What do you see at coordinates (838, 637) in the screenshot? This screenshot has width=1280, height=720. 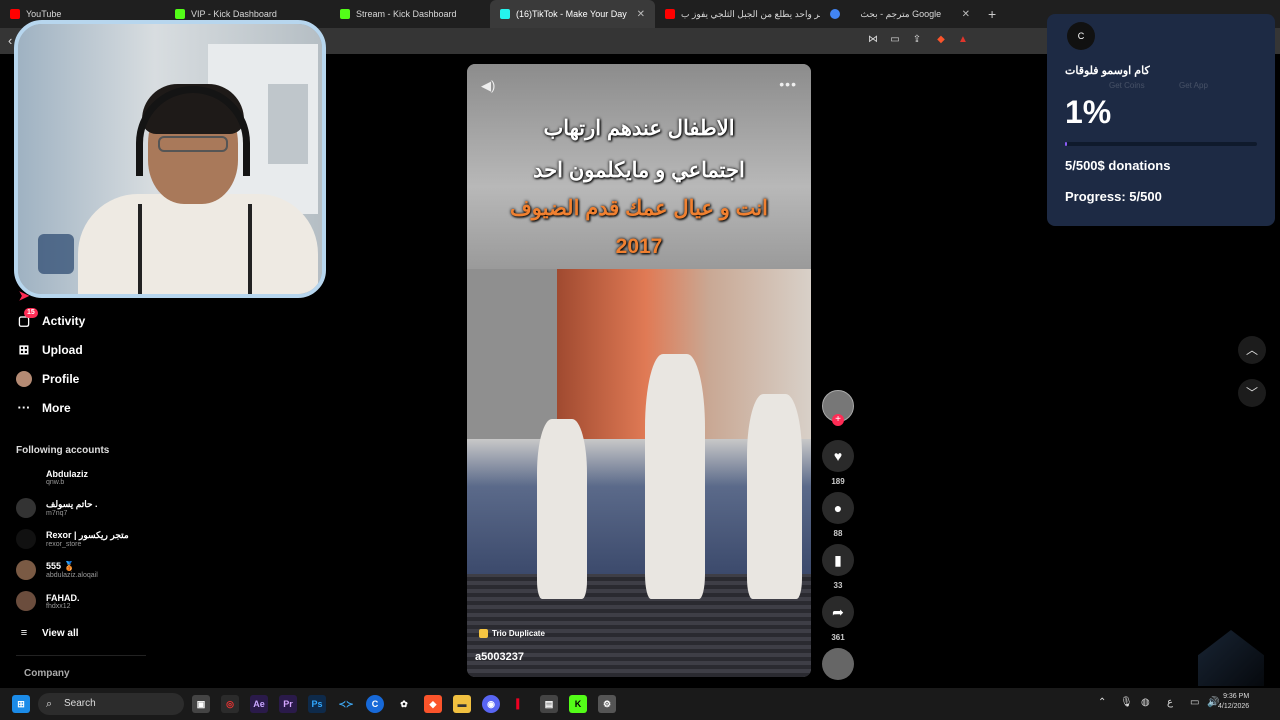 I see `share-count: 361` at bounding box center [838, 637].